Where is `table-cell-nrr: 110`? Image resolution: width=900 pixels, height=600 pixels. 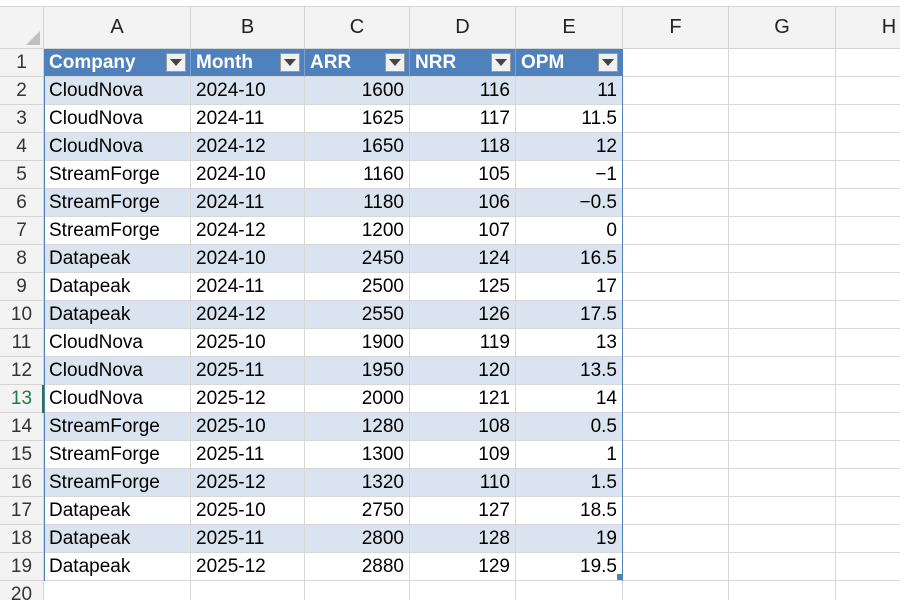
table-cell-nrr: 110 is located at coordinates (463, 483).